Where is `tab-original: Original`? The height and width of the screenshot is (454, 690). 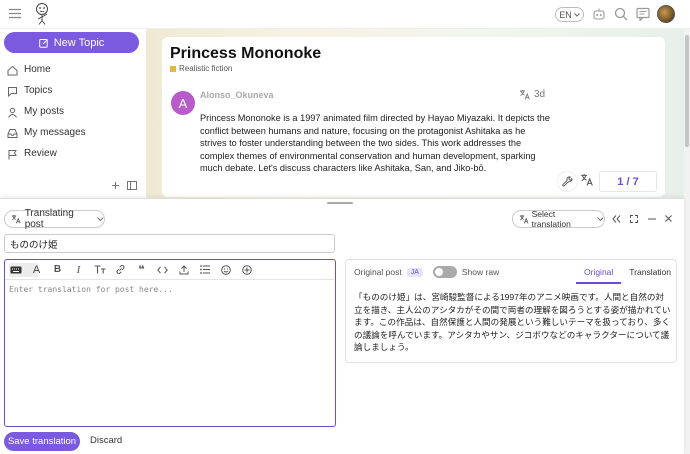
tab-original: Original is located at coordinates (599, 272).